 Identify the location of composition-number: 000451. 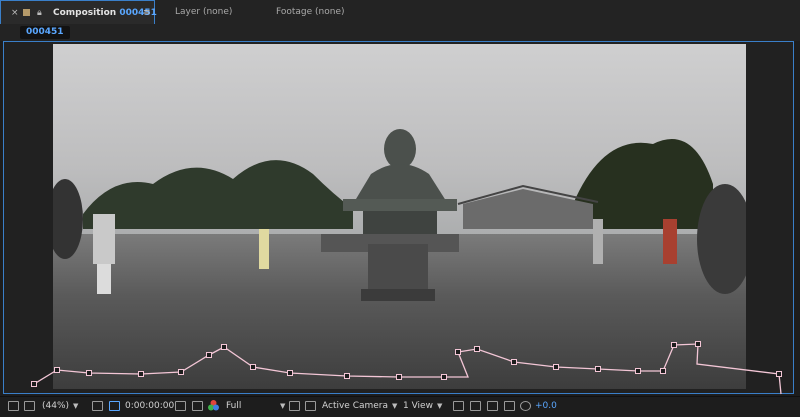
(138, 13).